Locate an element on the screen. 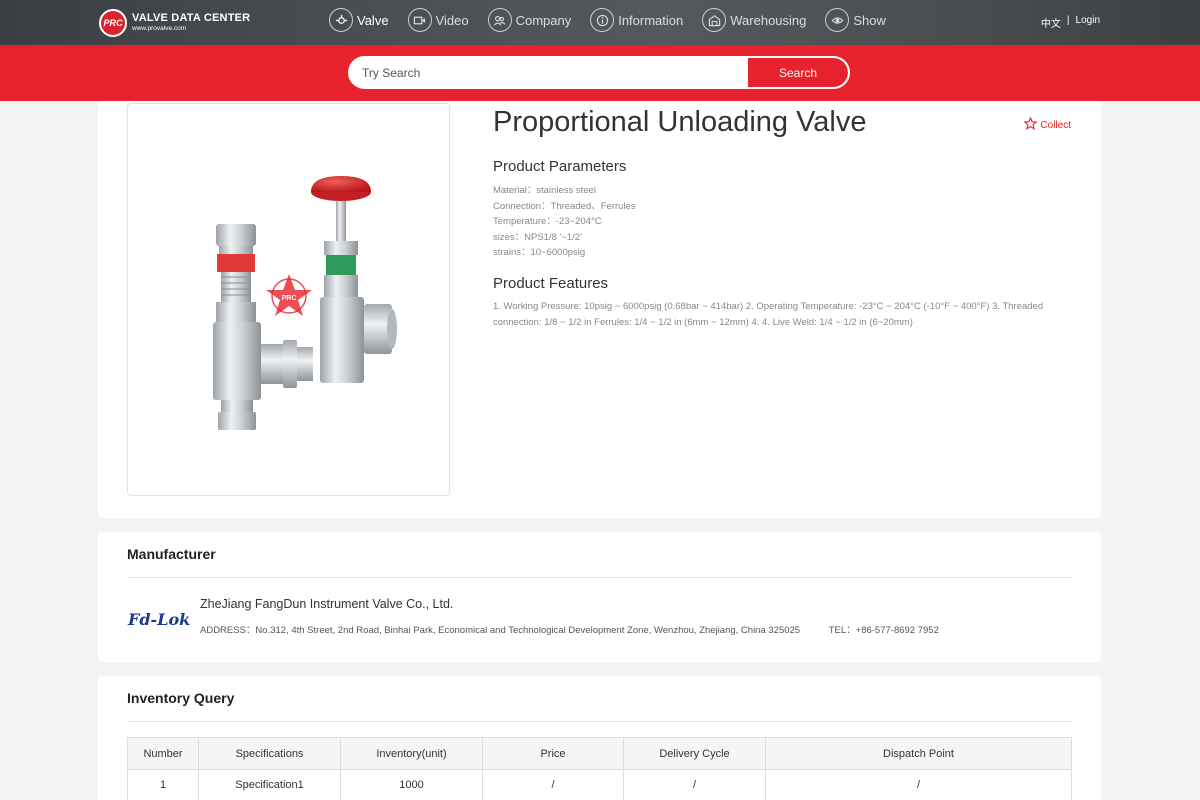 The height and width of the screenshot is (800, 1200). nav-label-warehousing: Warehousing is located at coordinates (768, 20).